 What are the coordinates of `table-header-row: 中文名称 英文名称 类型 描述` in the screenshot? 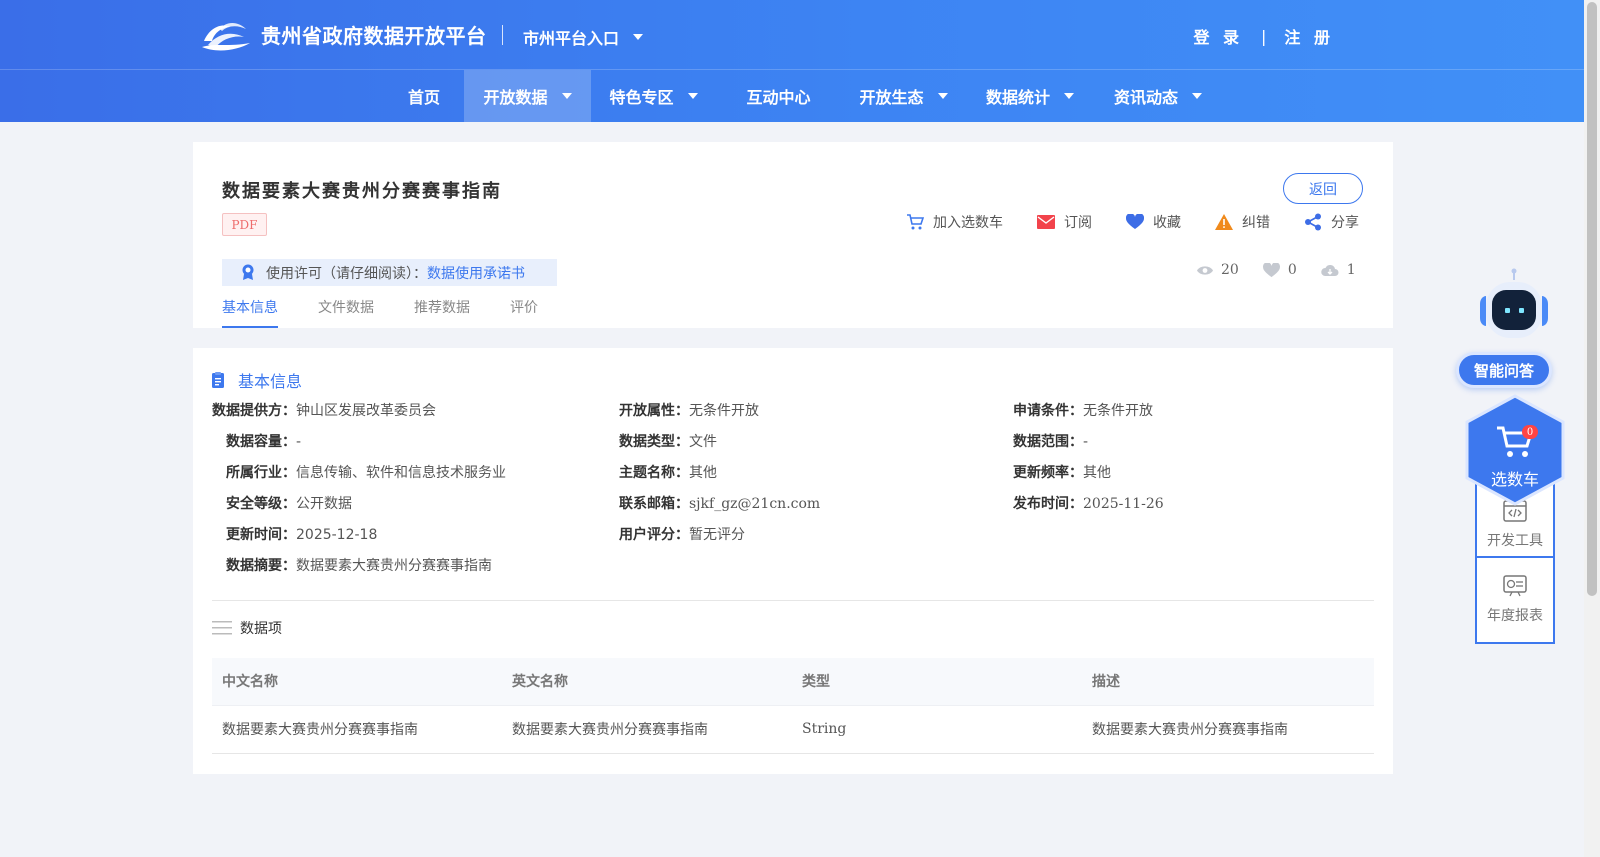 It's located at (793, 681).